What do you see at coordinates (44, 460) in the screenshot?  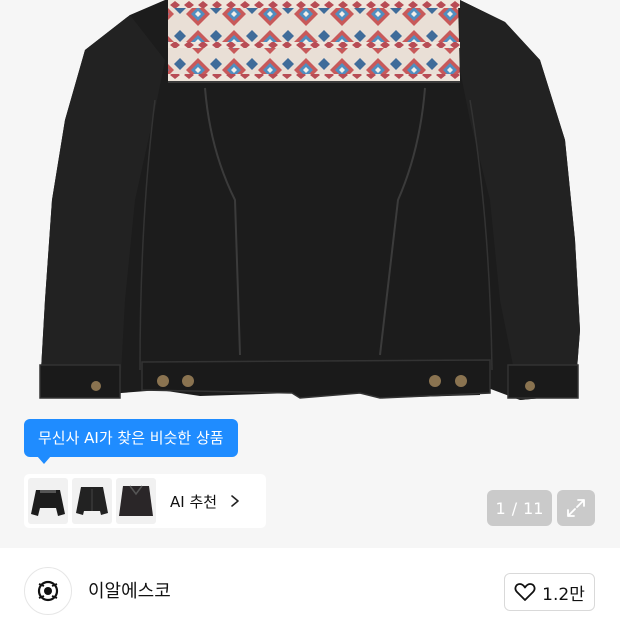 I see `tooltip-arrow` at bounding box center [44, 460].